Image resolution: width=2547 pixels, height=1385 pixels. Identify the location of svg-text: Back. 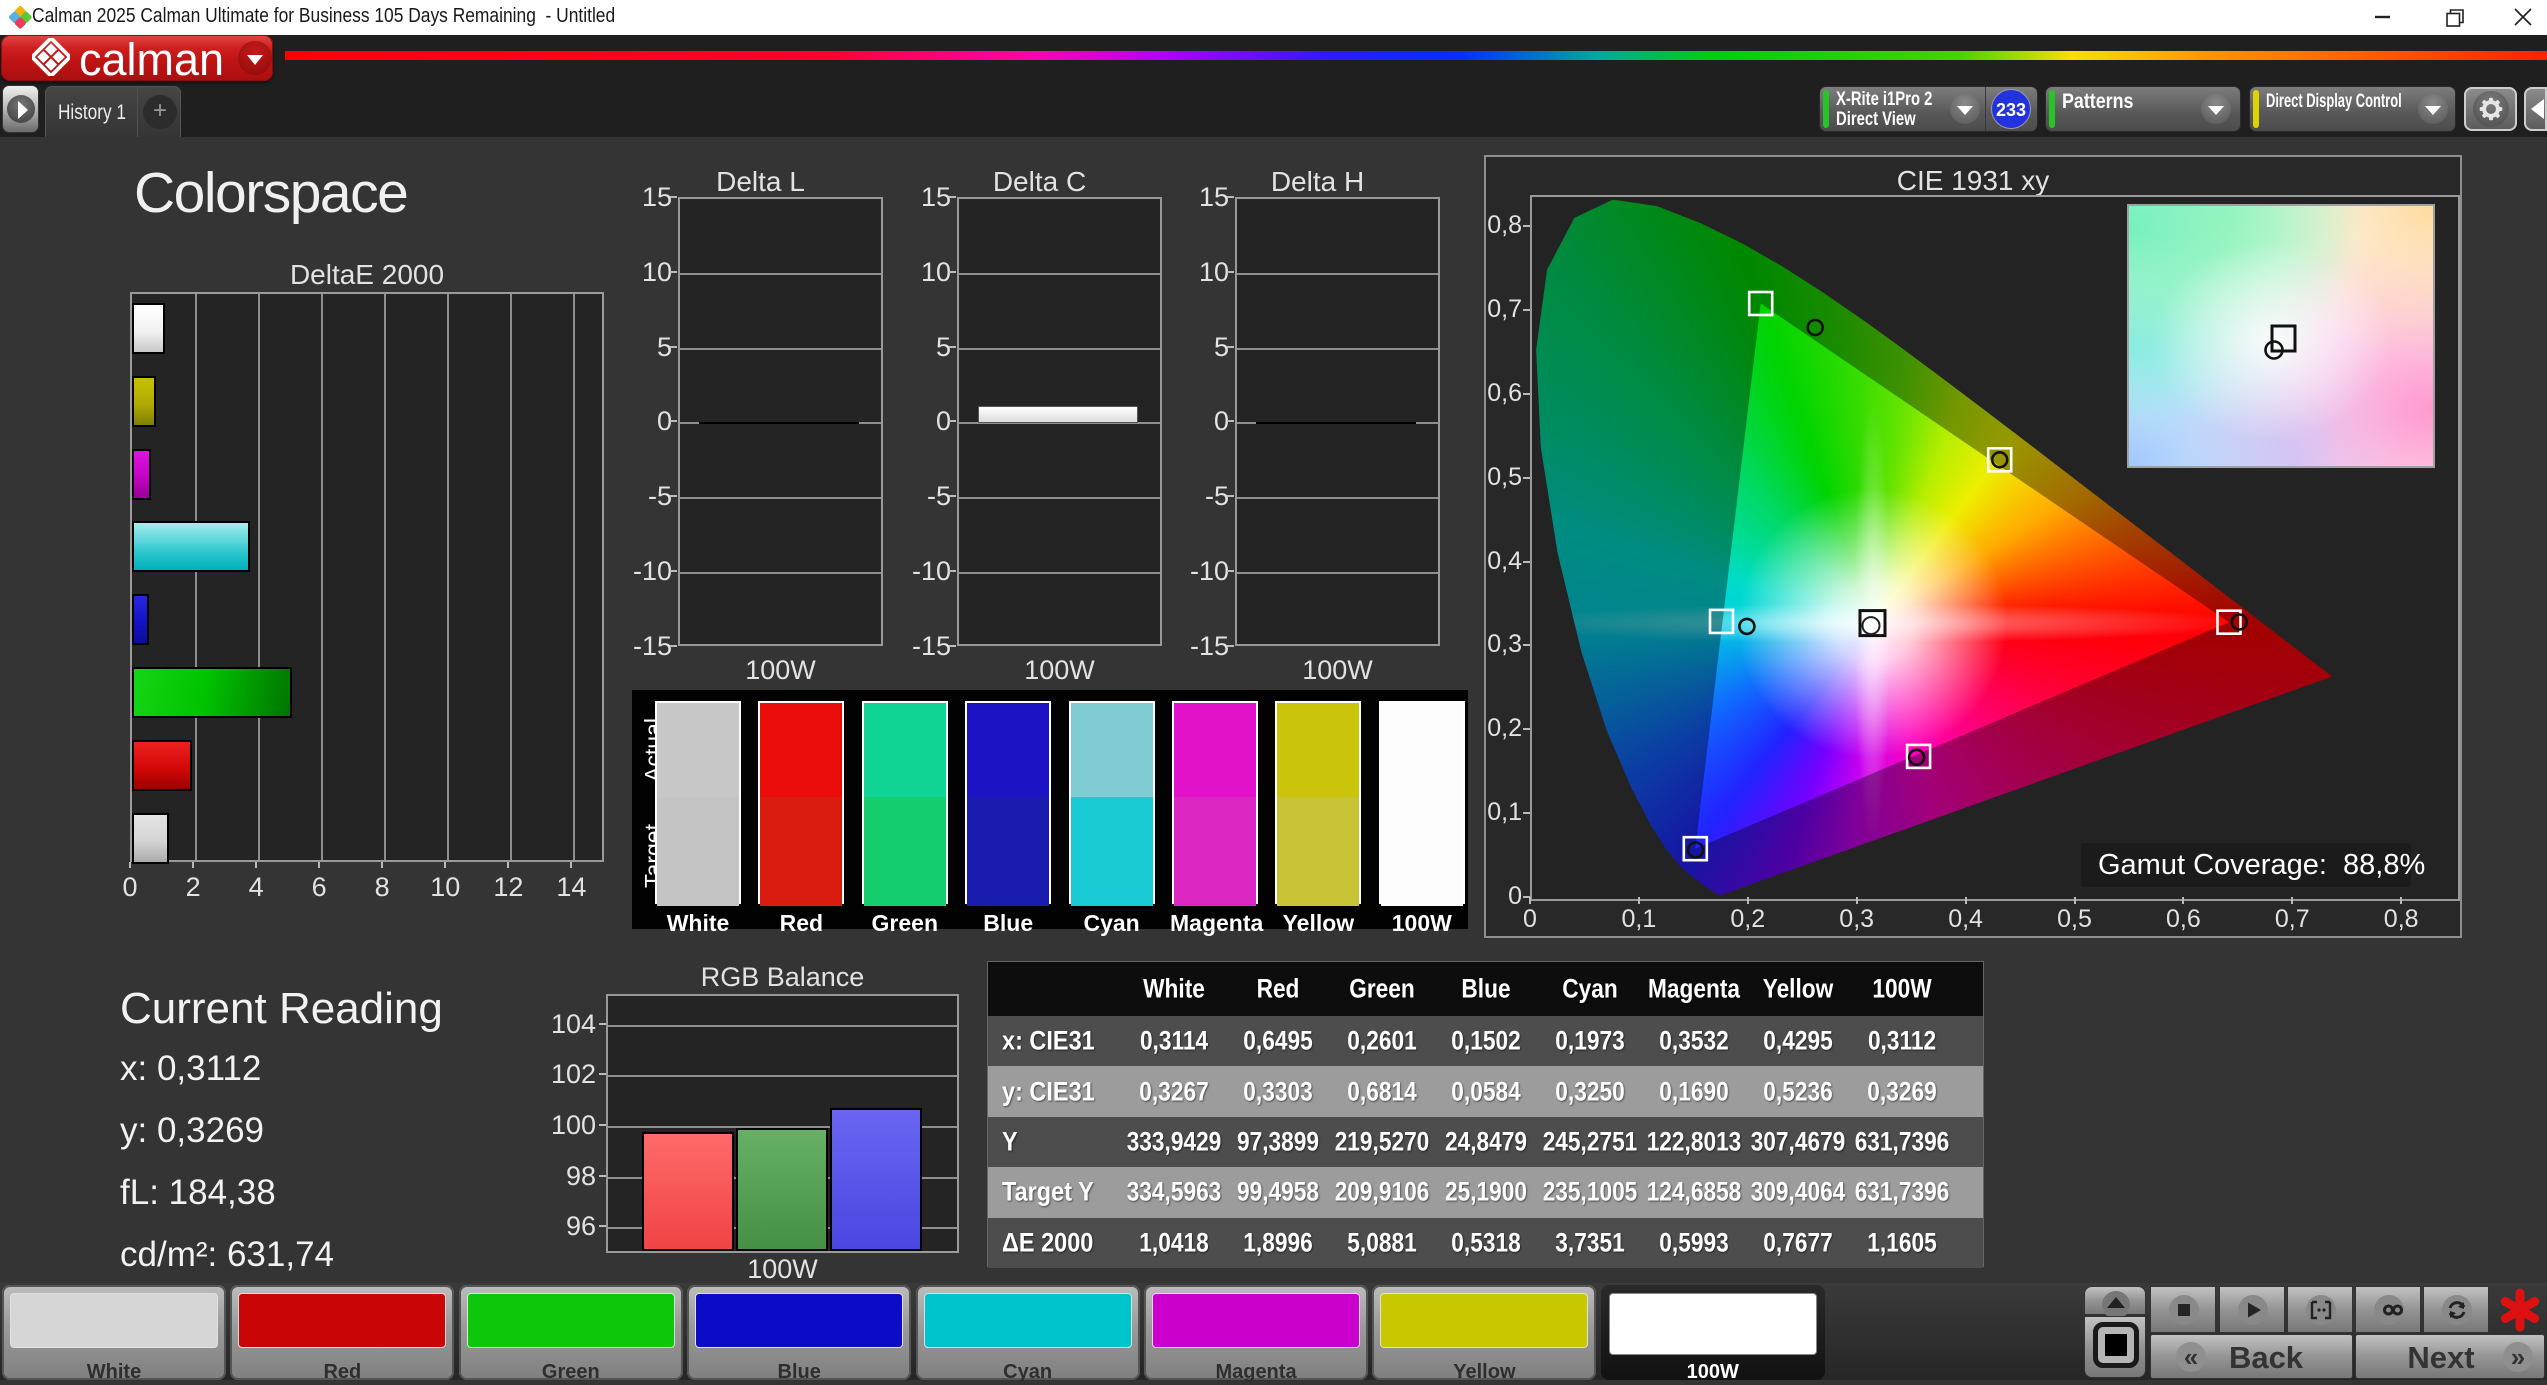
(2266, 1357).